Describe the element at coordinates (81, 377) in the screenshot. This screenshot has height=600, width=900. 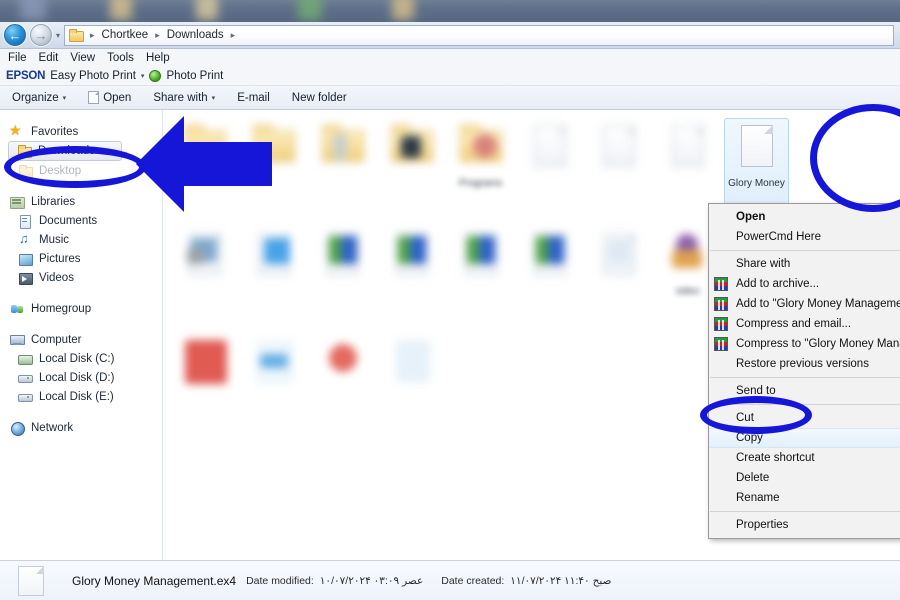
I see `sidebar-item-local-disk-d: Local Disk (D:)` at that location.